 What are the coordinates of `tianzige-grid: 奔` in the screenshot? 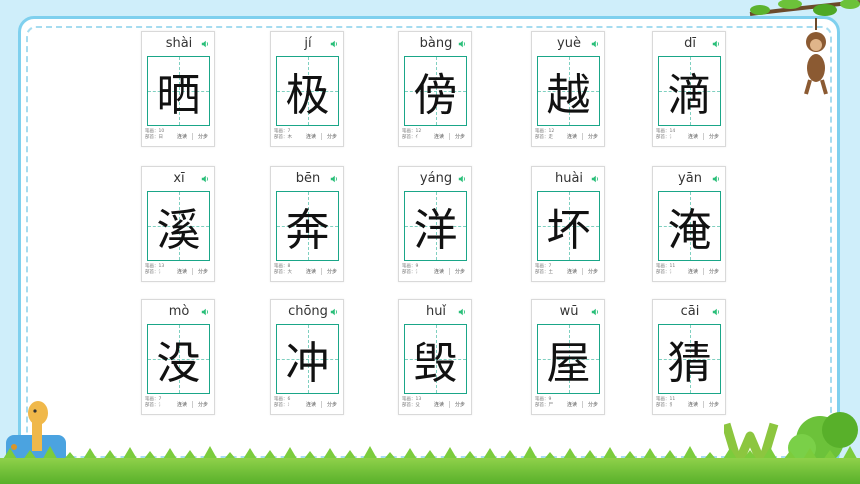 It's located at (307, 226).